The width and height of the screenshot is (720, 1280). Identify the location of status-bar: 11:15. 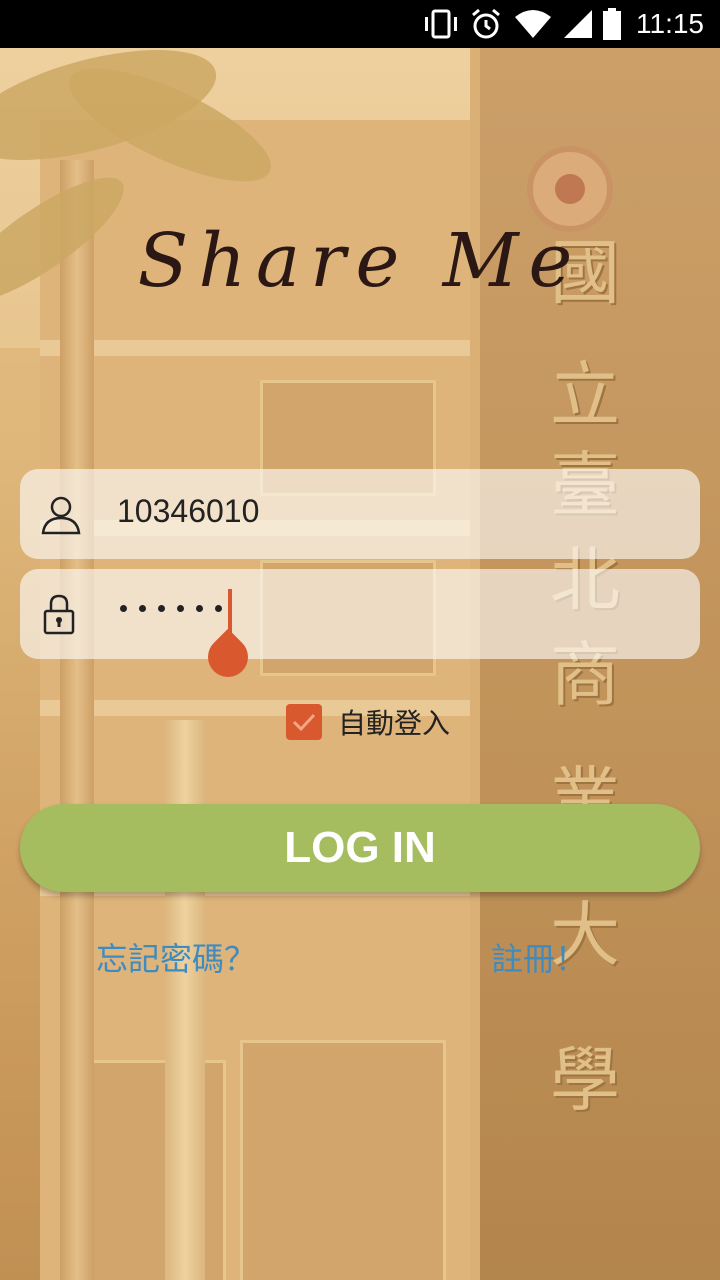
(360, 24).